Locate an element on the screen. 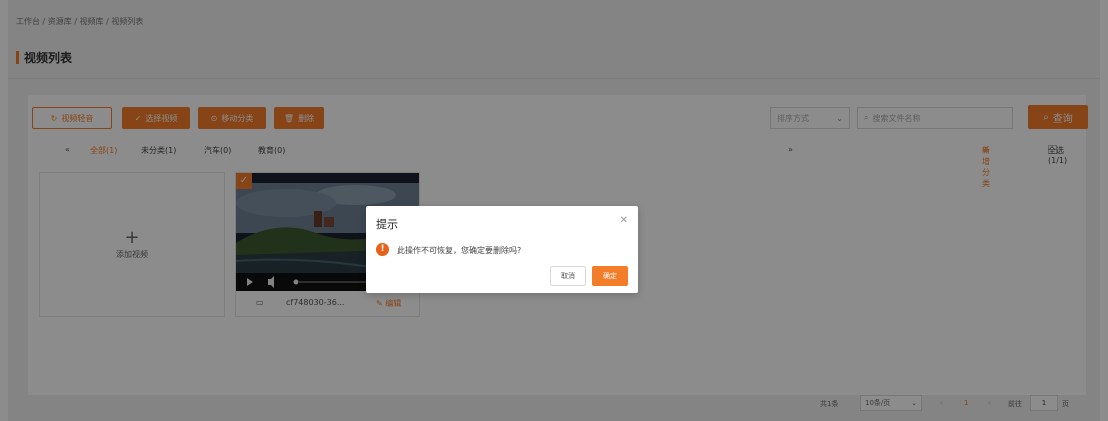 This screenshot has height=421, width=1108. confirm-label: 确定 is located at coordinates (610, 276).